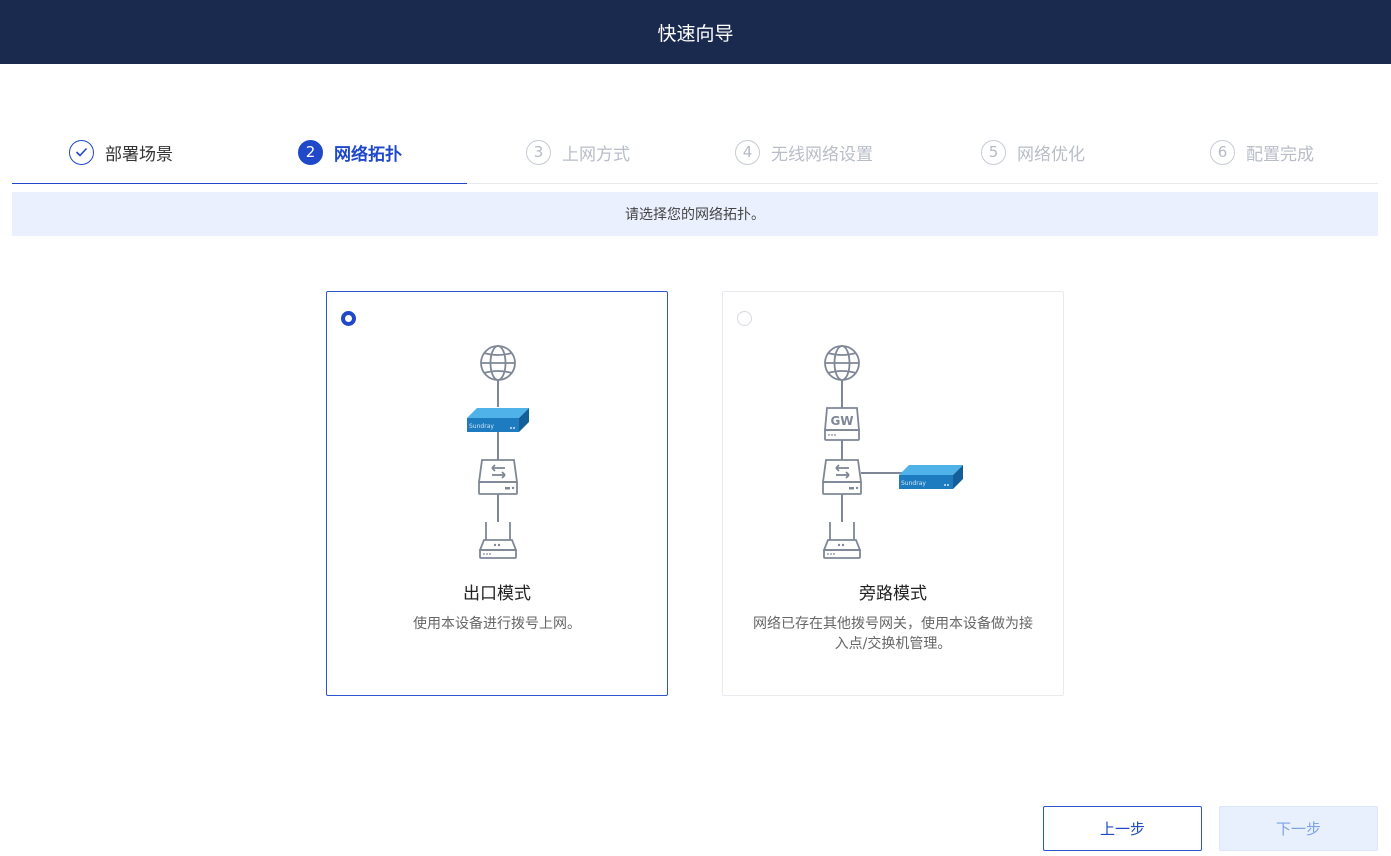 The width and height of the screenshot is (1391, 856). I want to click on instruction-text: 请选择您的网络拓扑。, so click(695, 215).